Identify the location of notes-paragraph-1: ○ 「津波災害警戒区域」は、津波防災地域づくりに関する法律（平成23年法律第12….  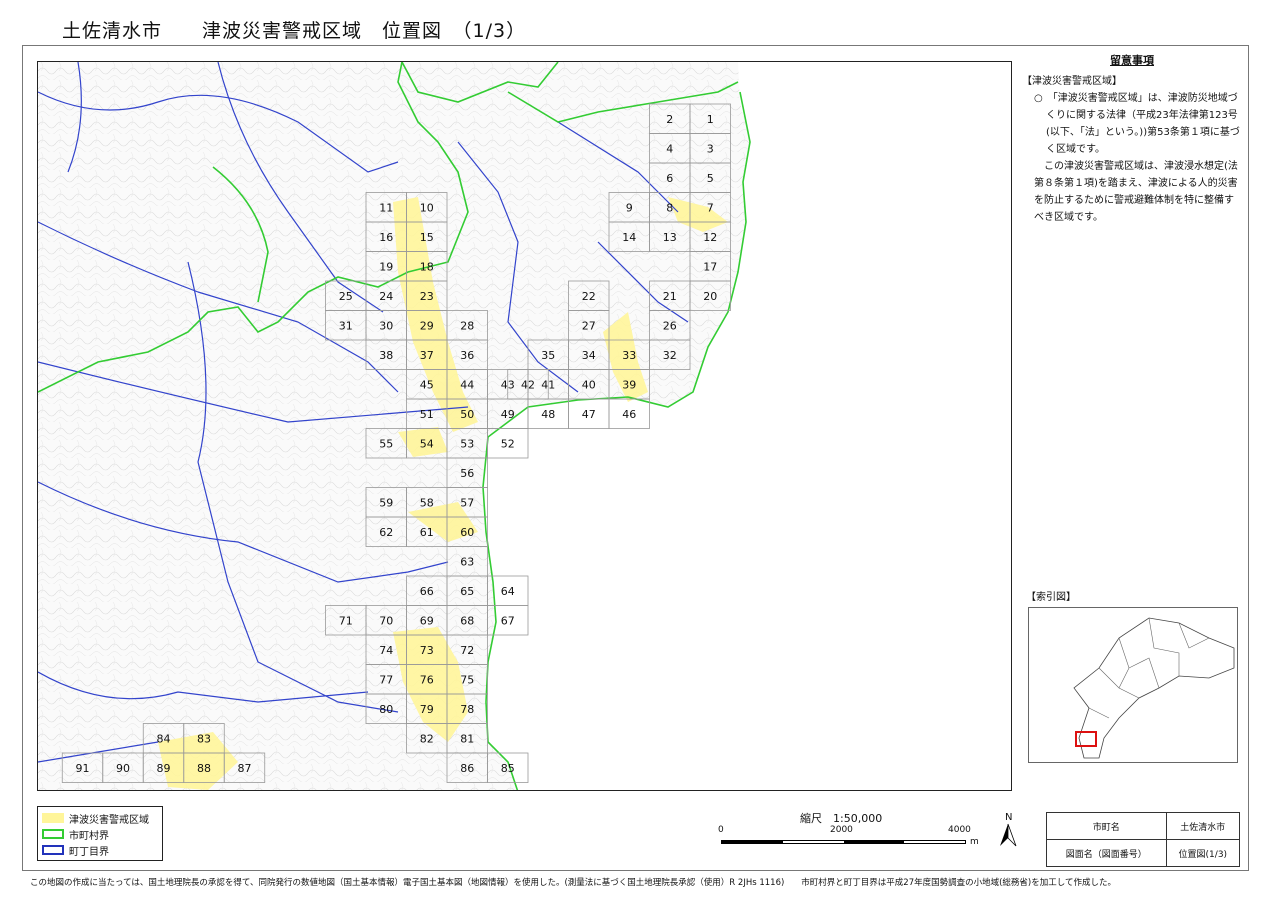
(1137, 124).